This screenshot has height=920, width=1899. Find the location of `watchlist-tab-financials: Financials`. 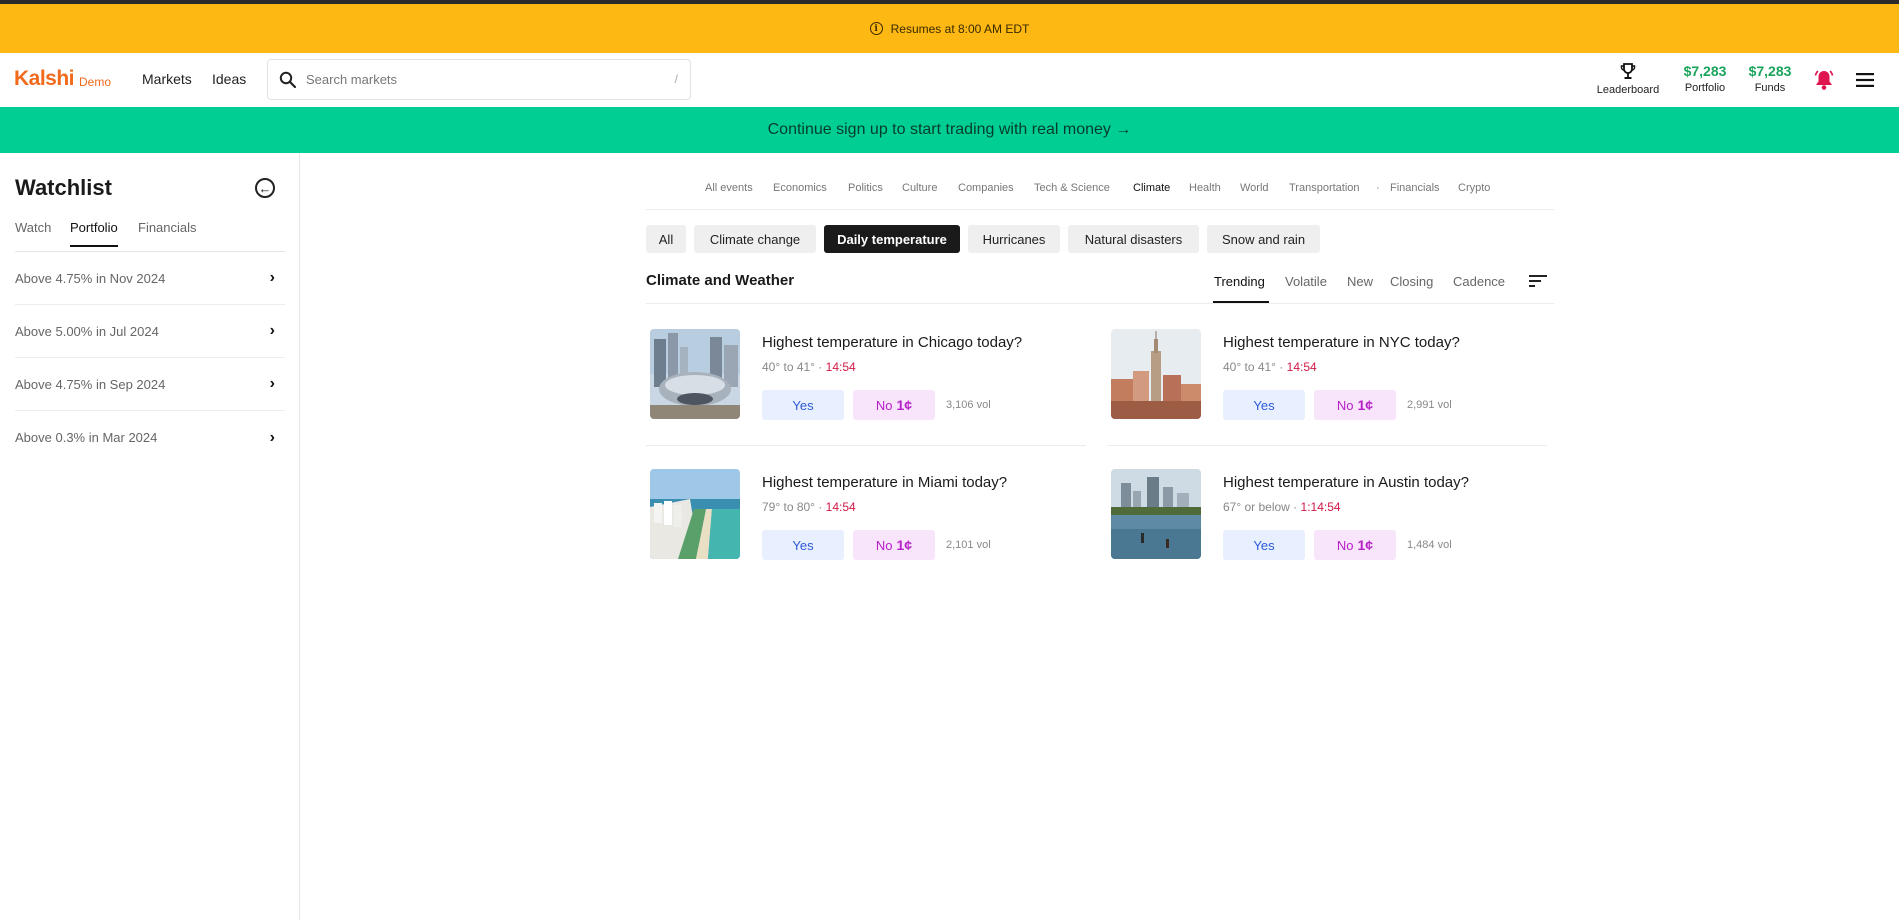

watchlist-tab-financials: Financials is located at coordinates (167, 232).